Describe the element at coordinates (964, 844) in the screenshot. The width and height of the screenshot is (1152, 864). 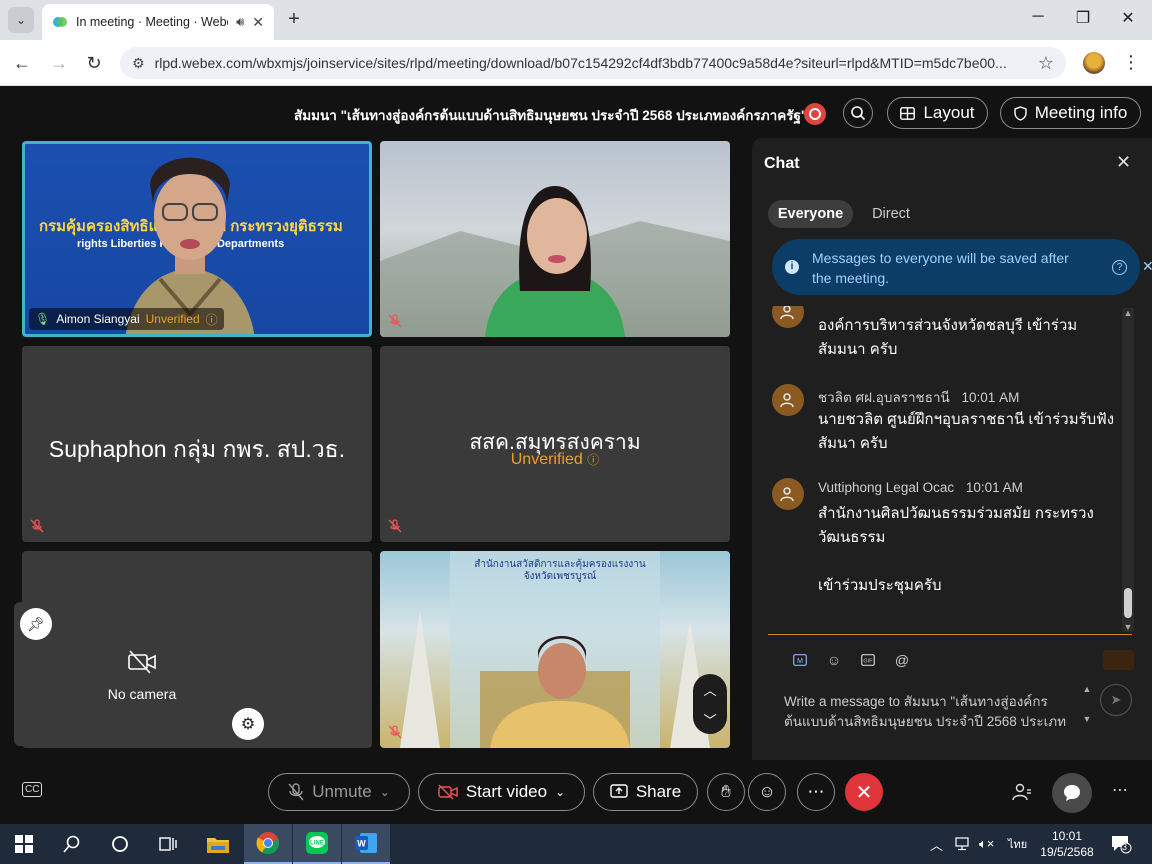
I see `network-icon` at that location.